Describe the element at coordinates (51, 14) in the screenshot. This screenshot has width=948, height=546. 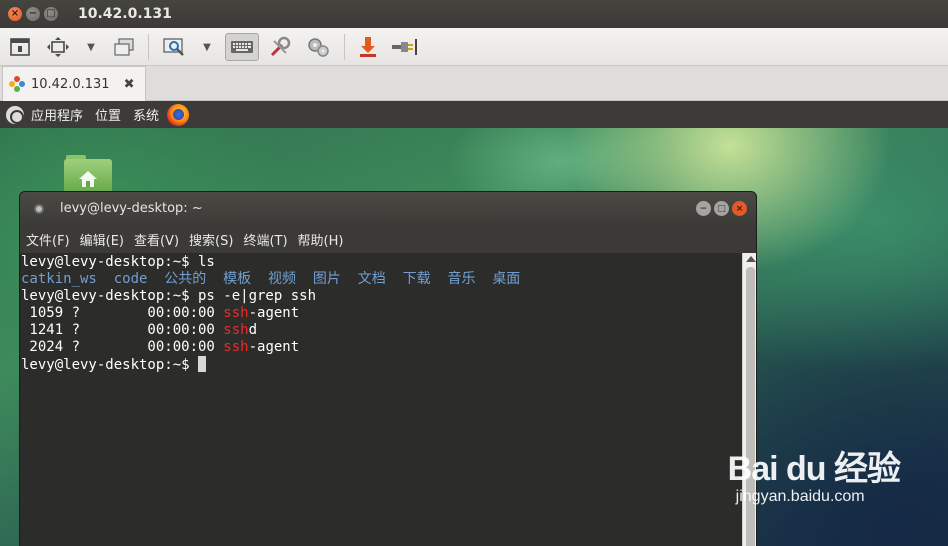
I see `window-maximize-button: □` at that location.